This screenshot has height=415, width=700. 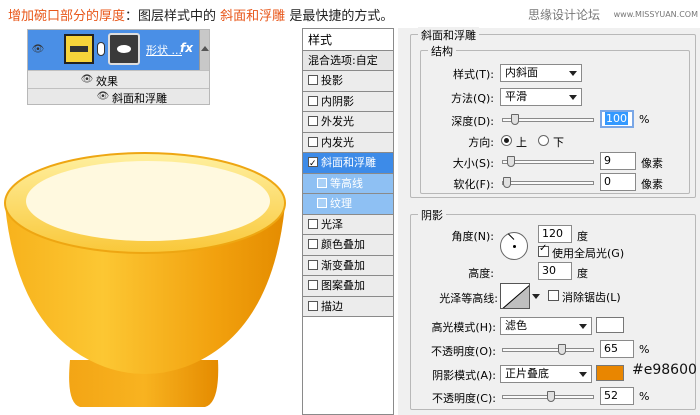 I want to click on style-item-satin: 光泽, so click(x=348, y=224).